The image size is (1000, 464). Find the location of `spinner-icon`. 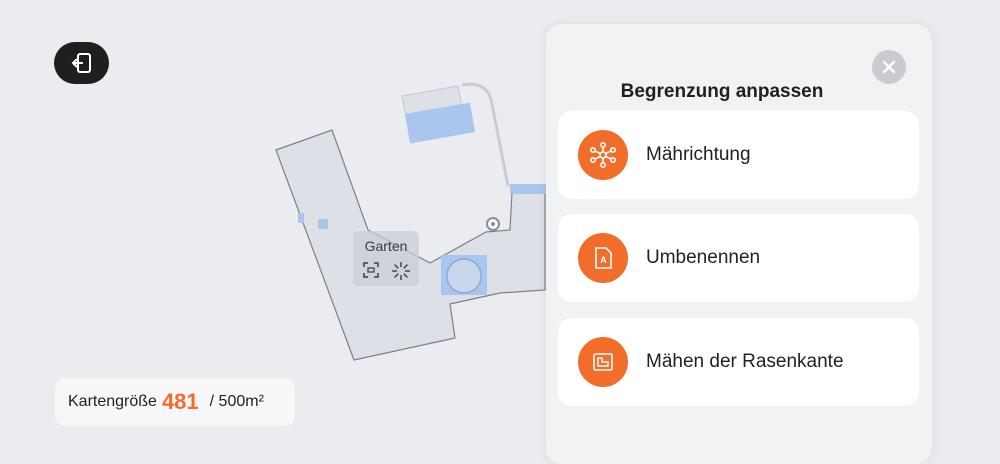

spinner-icon is located at coordinates (401, 271).